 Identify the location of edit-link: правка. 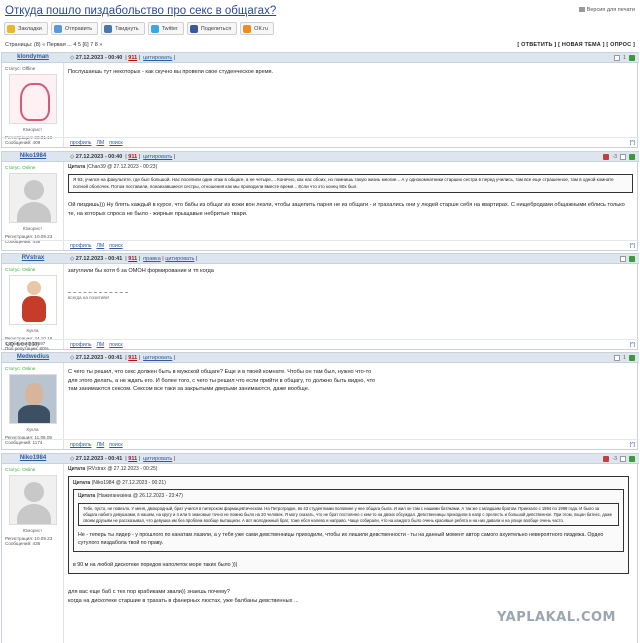
(152, 259).